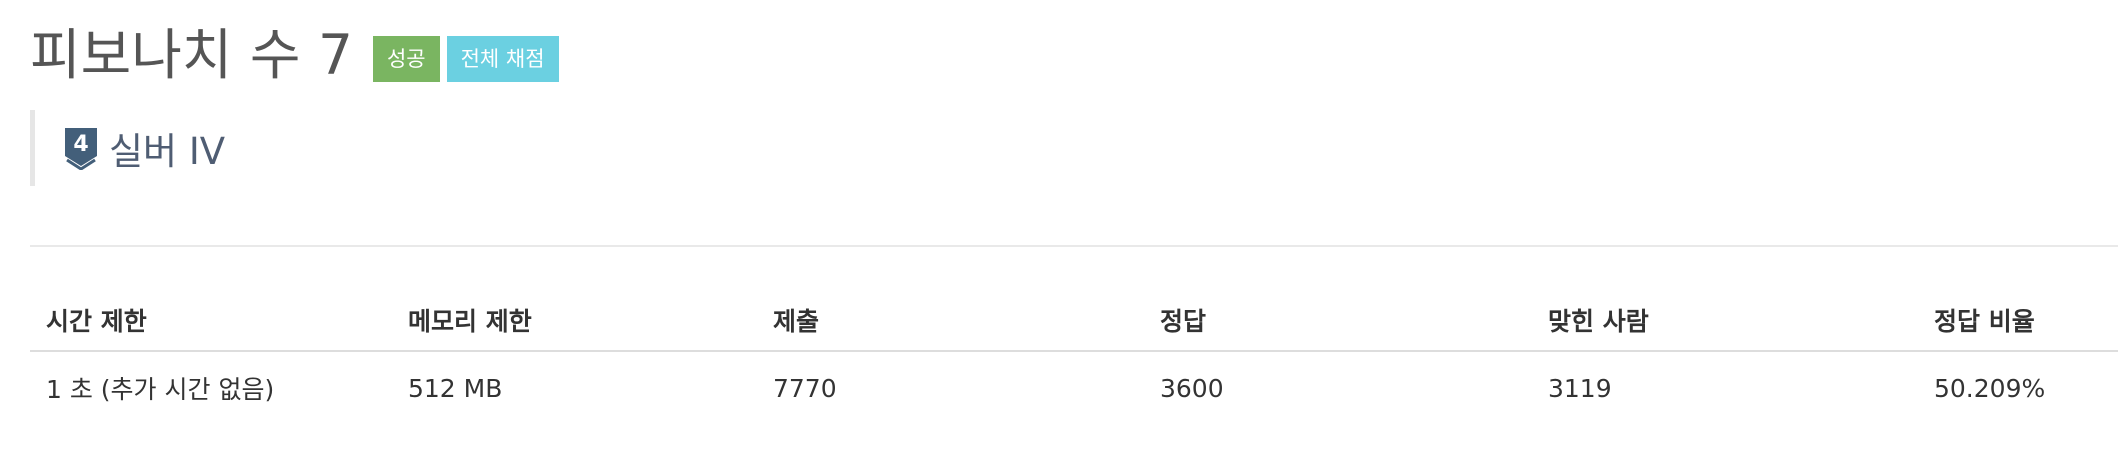 This screenshot has height=474, width=2118. Describe the element at coordinates (1074, 246) in the screenshot. I see `section-divider` at that location.